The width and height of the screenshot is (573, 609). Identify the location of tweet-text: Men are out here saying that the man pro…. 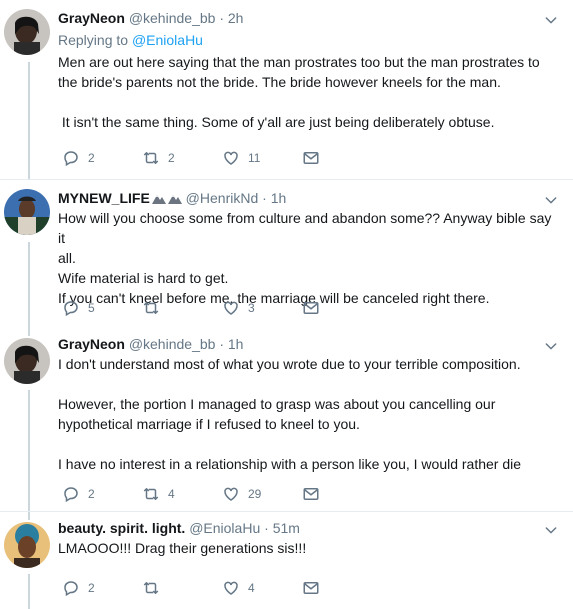
(307, 92).